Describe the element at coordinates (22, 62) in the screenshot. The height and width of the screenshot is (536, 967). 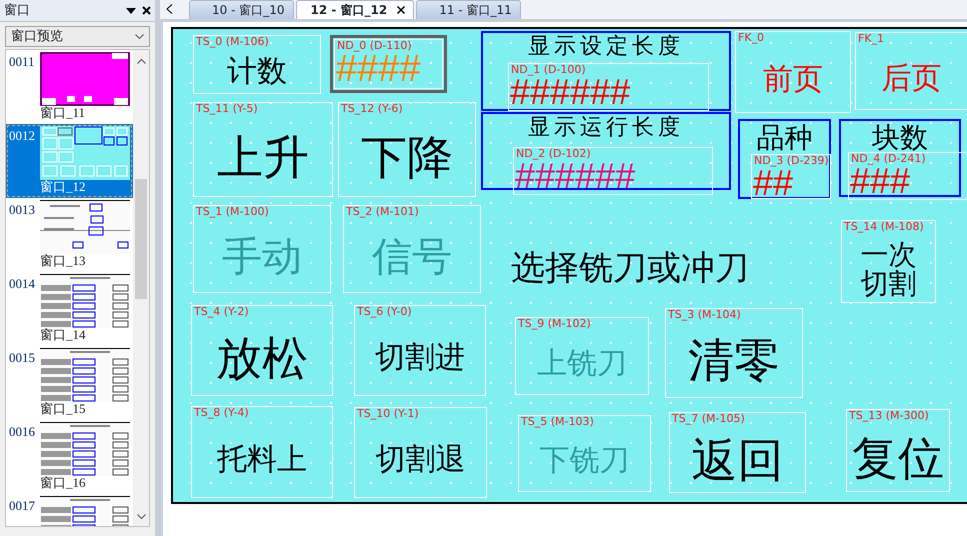
I see `window-number: 0011` at that location.